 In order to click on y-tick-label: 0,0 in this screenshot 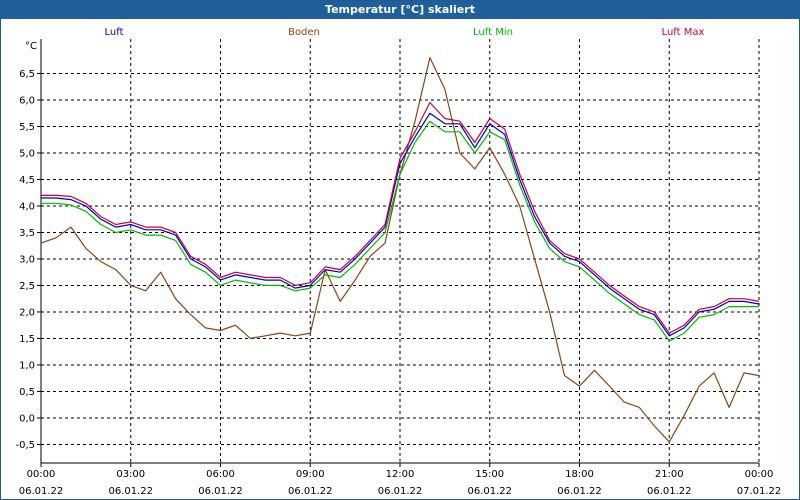, I will do `click(27, 418)`.